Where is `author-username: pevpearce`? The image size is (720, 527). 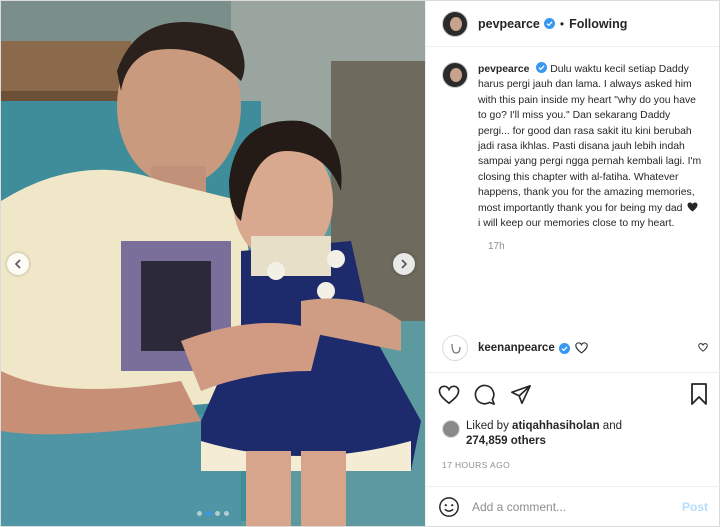
author-username: pevpearce is located at coordinates (509, 24).